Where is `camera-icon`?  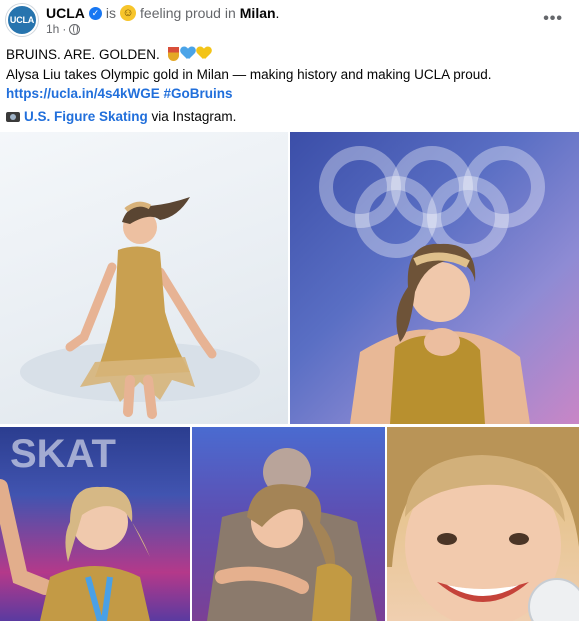 camera-icon is located at coordinates (13, 116).